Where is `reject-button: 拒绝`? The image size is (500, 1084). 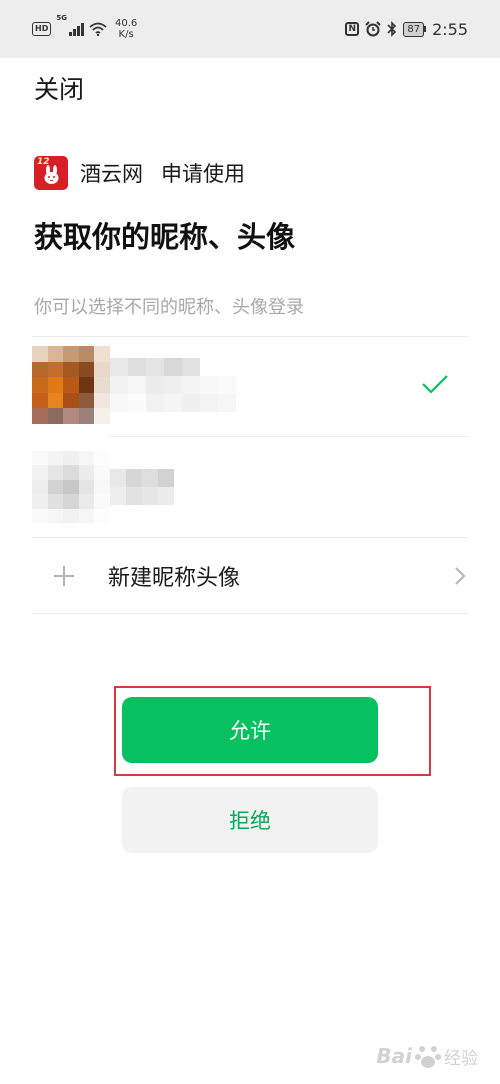
reject-button: 拒绝 is located at coordinates (250, 820).